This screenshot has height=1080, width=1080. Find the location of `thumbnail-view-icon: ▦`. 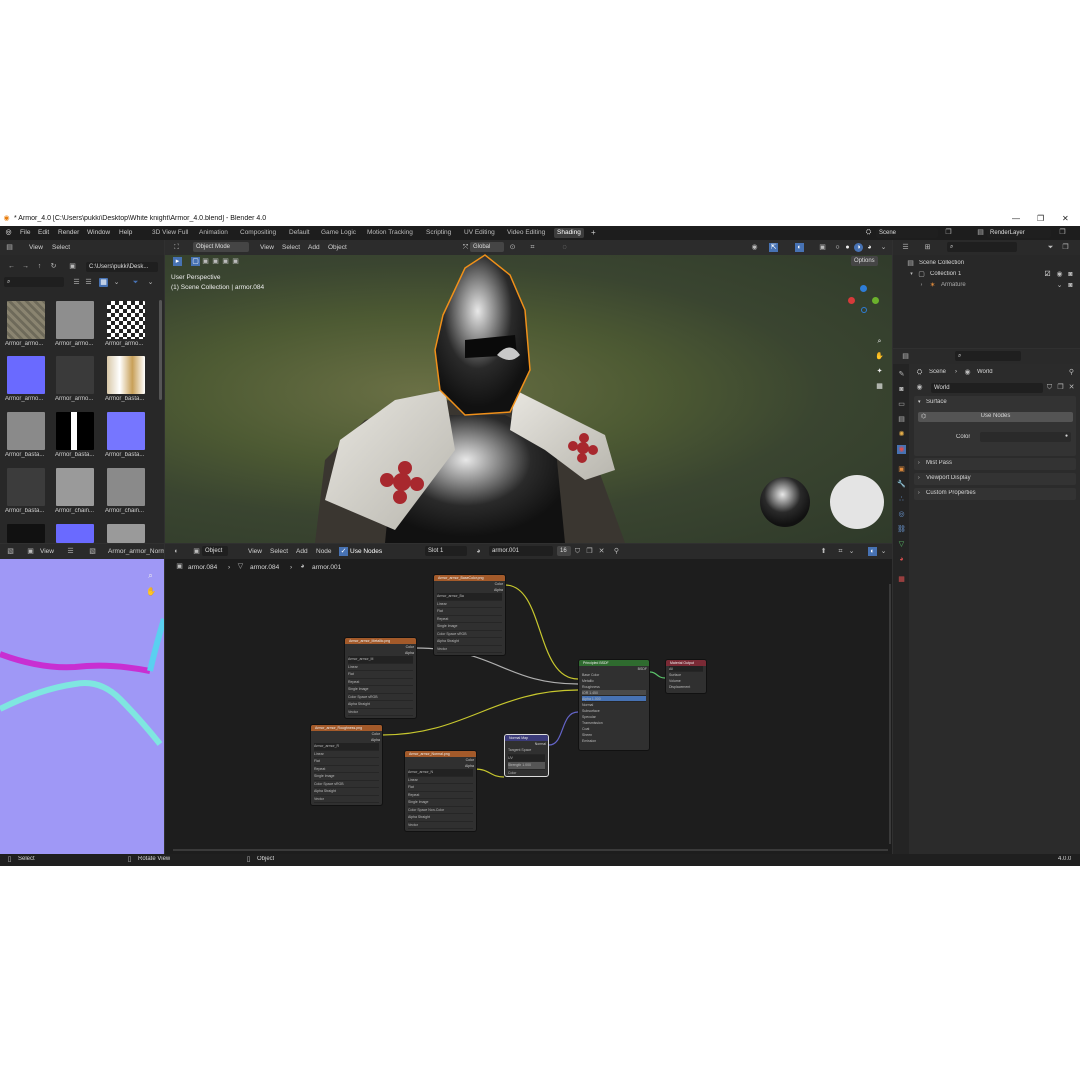

thumbnail-view-icon: ▦ is located at coordinates (103, 282).